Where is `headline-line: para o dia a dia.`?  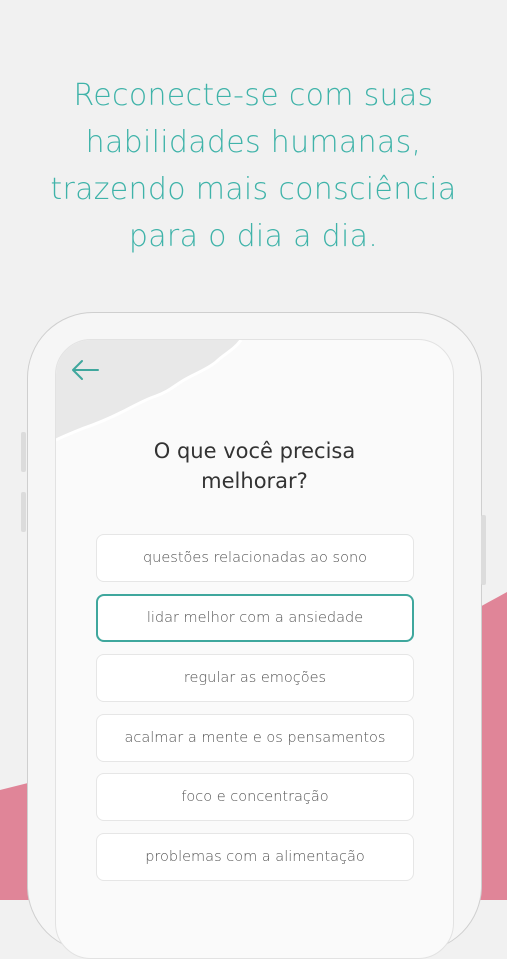
headline-line: para o dia a dia. is located at coordinates (253, 236).